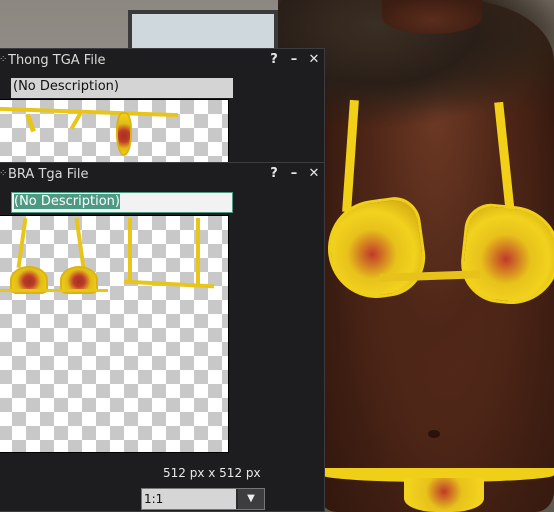 The image size is (554, 512). Describe the element at coordinates (30, 123) in the screenshot. I see `thong-side-left` at that location.